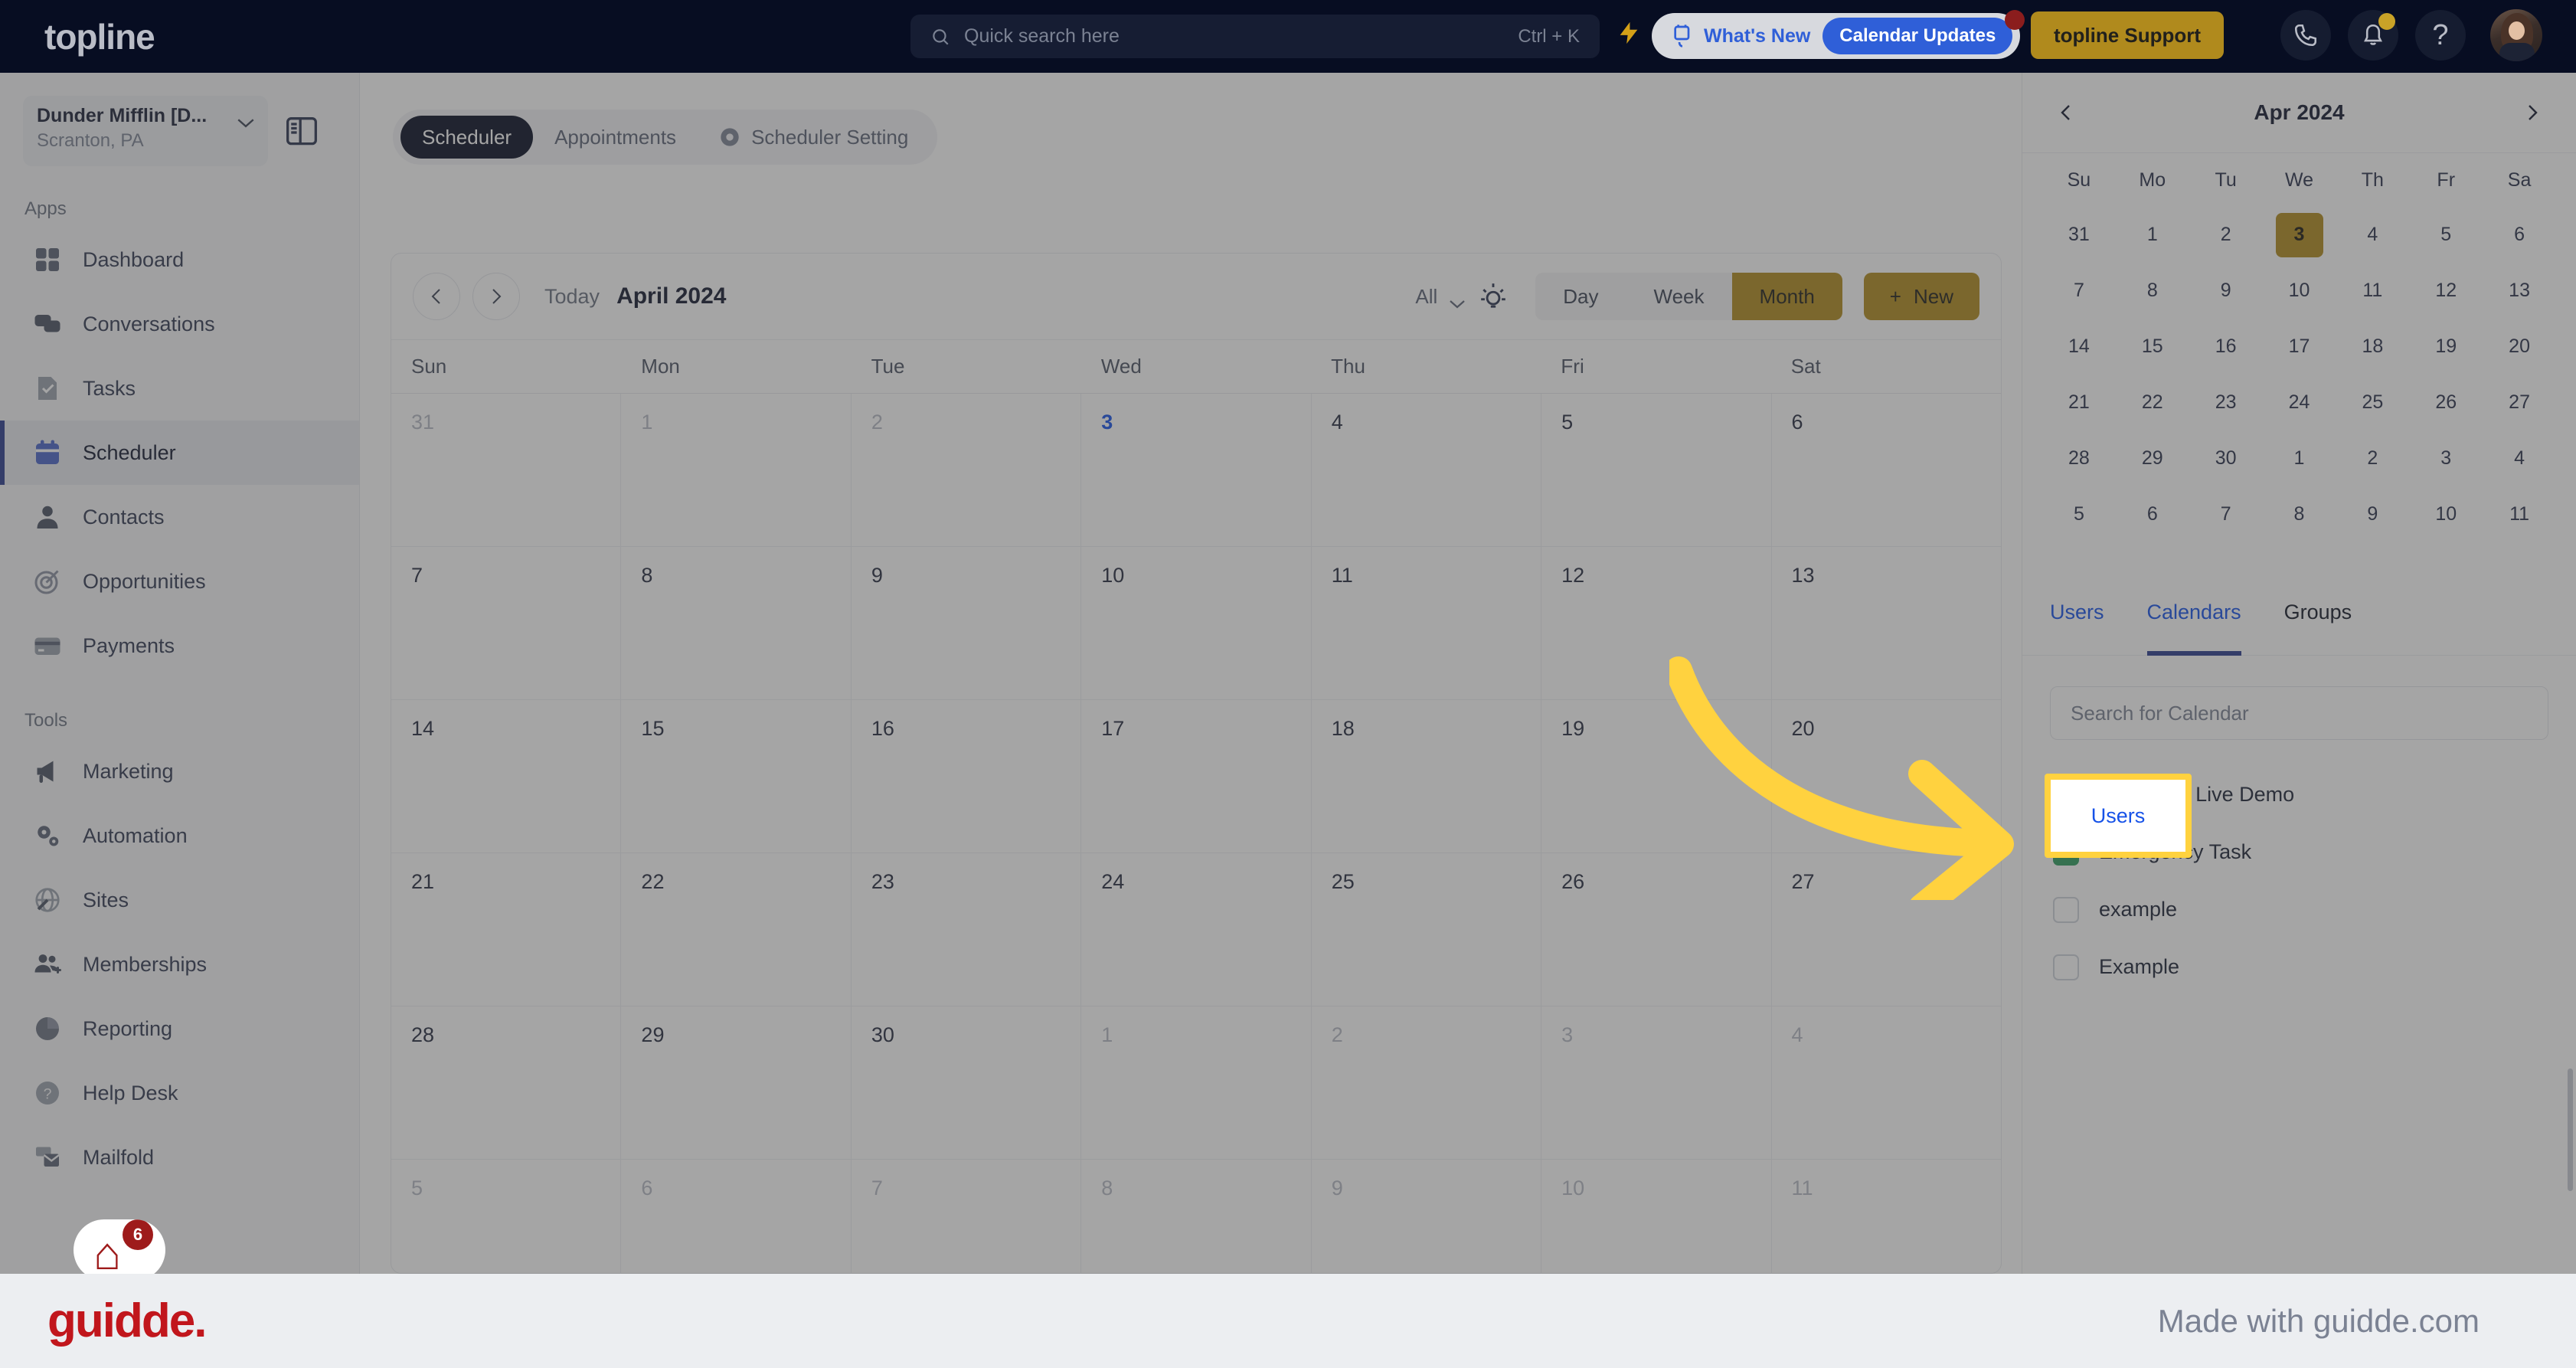 This screenshot has height=1368, width=2576. What do you see at coordinates (2299, 403) in the screenshot?
I see `mini-calendar-day: 24` at bounding box center [2299, 403].